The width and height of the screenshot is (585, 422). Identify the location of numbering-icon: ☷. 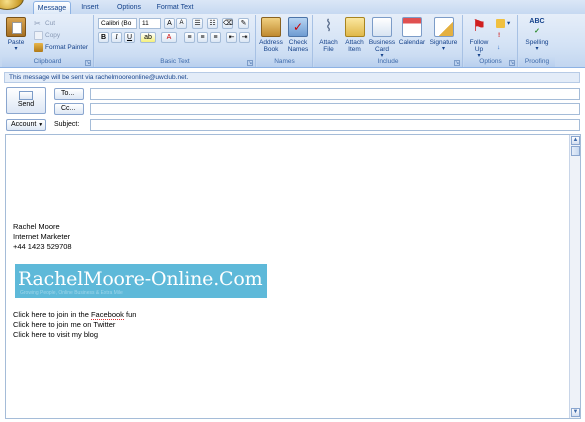
(212, 23).